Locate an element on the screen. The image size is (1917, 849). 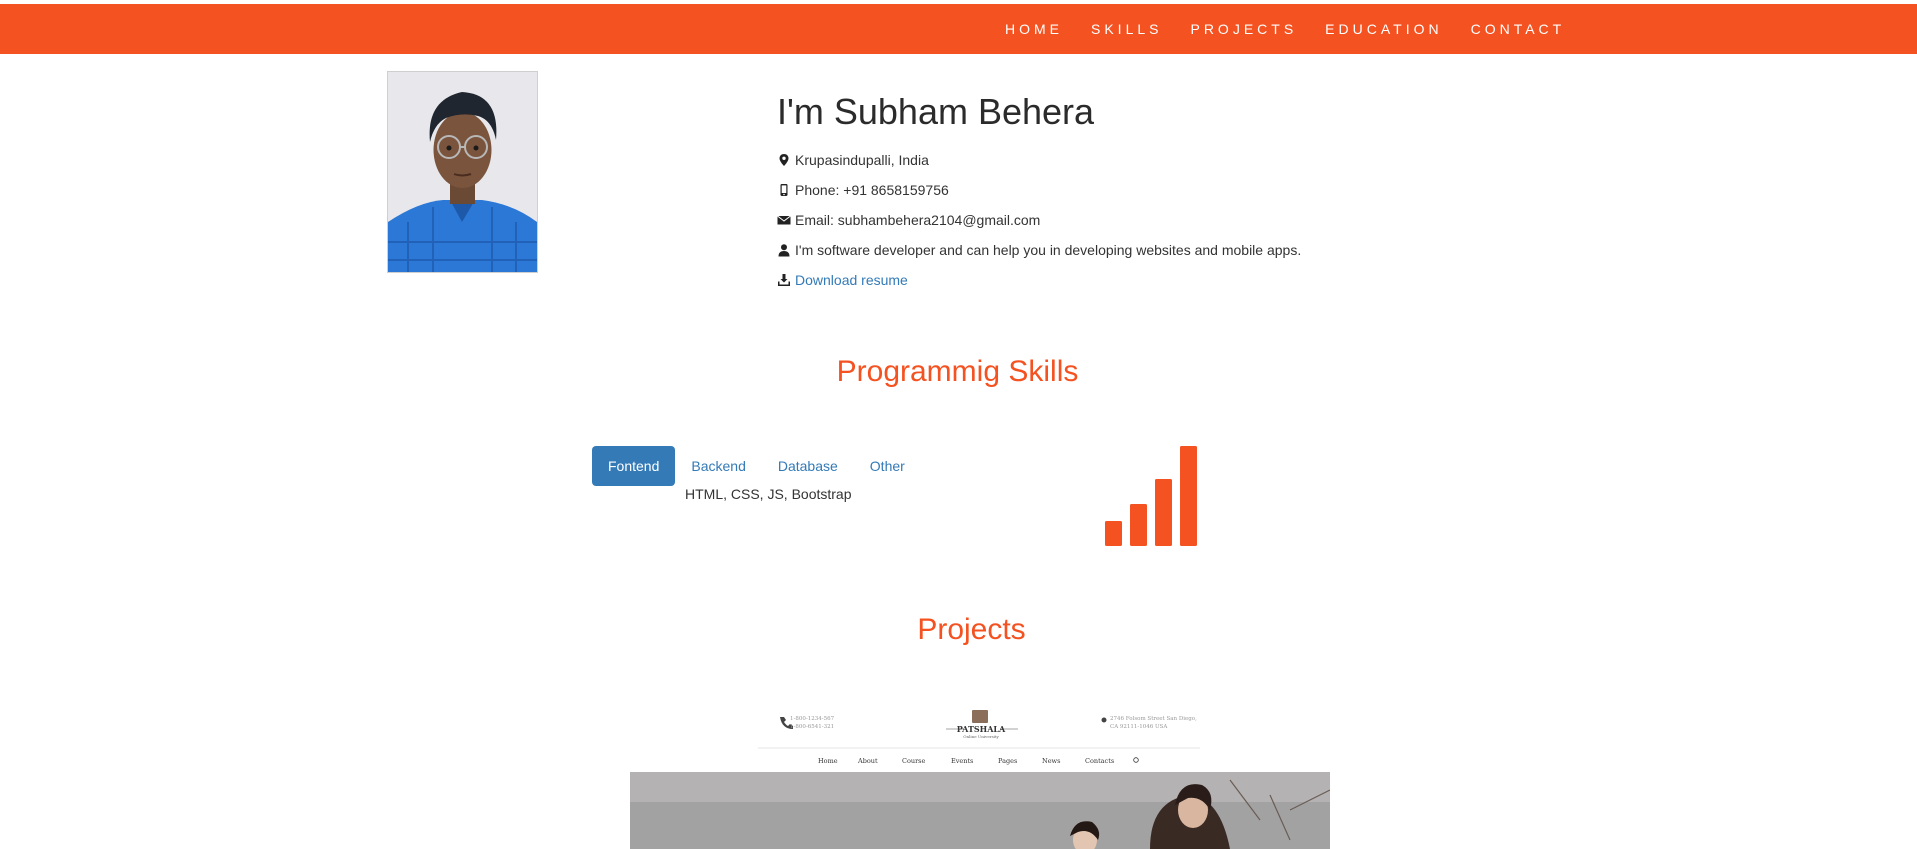
phone-text: Phone: +91 8658159756 is located at coordinates (872, 190).